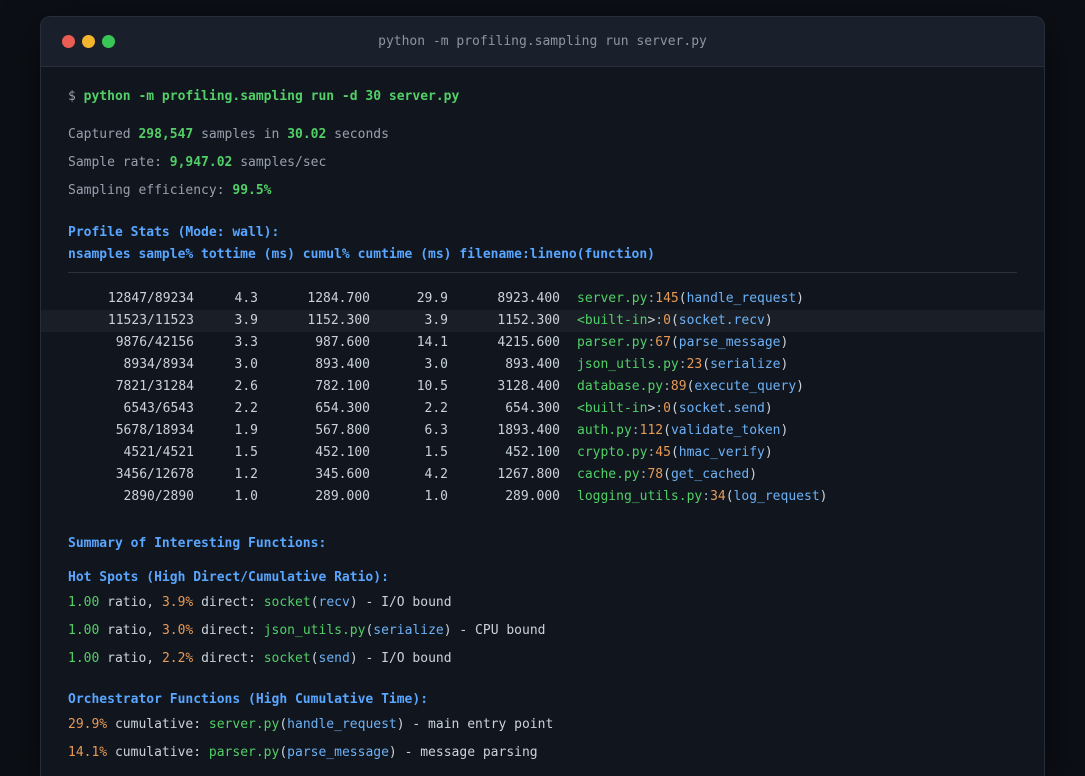 This screenshot has height=776, width=1085. What do you see at coordinates (246, 408) in the screenshot?
I see `sample-pct-value: 2.2` at bounding box center [246, 408].